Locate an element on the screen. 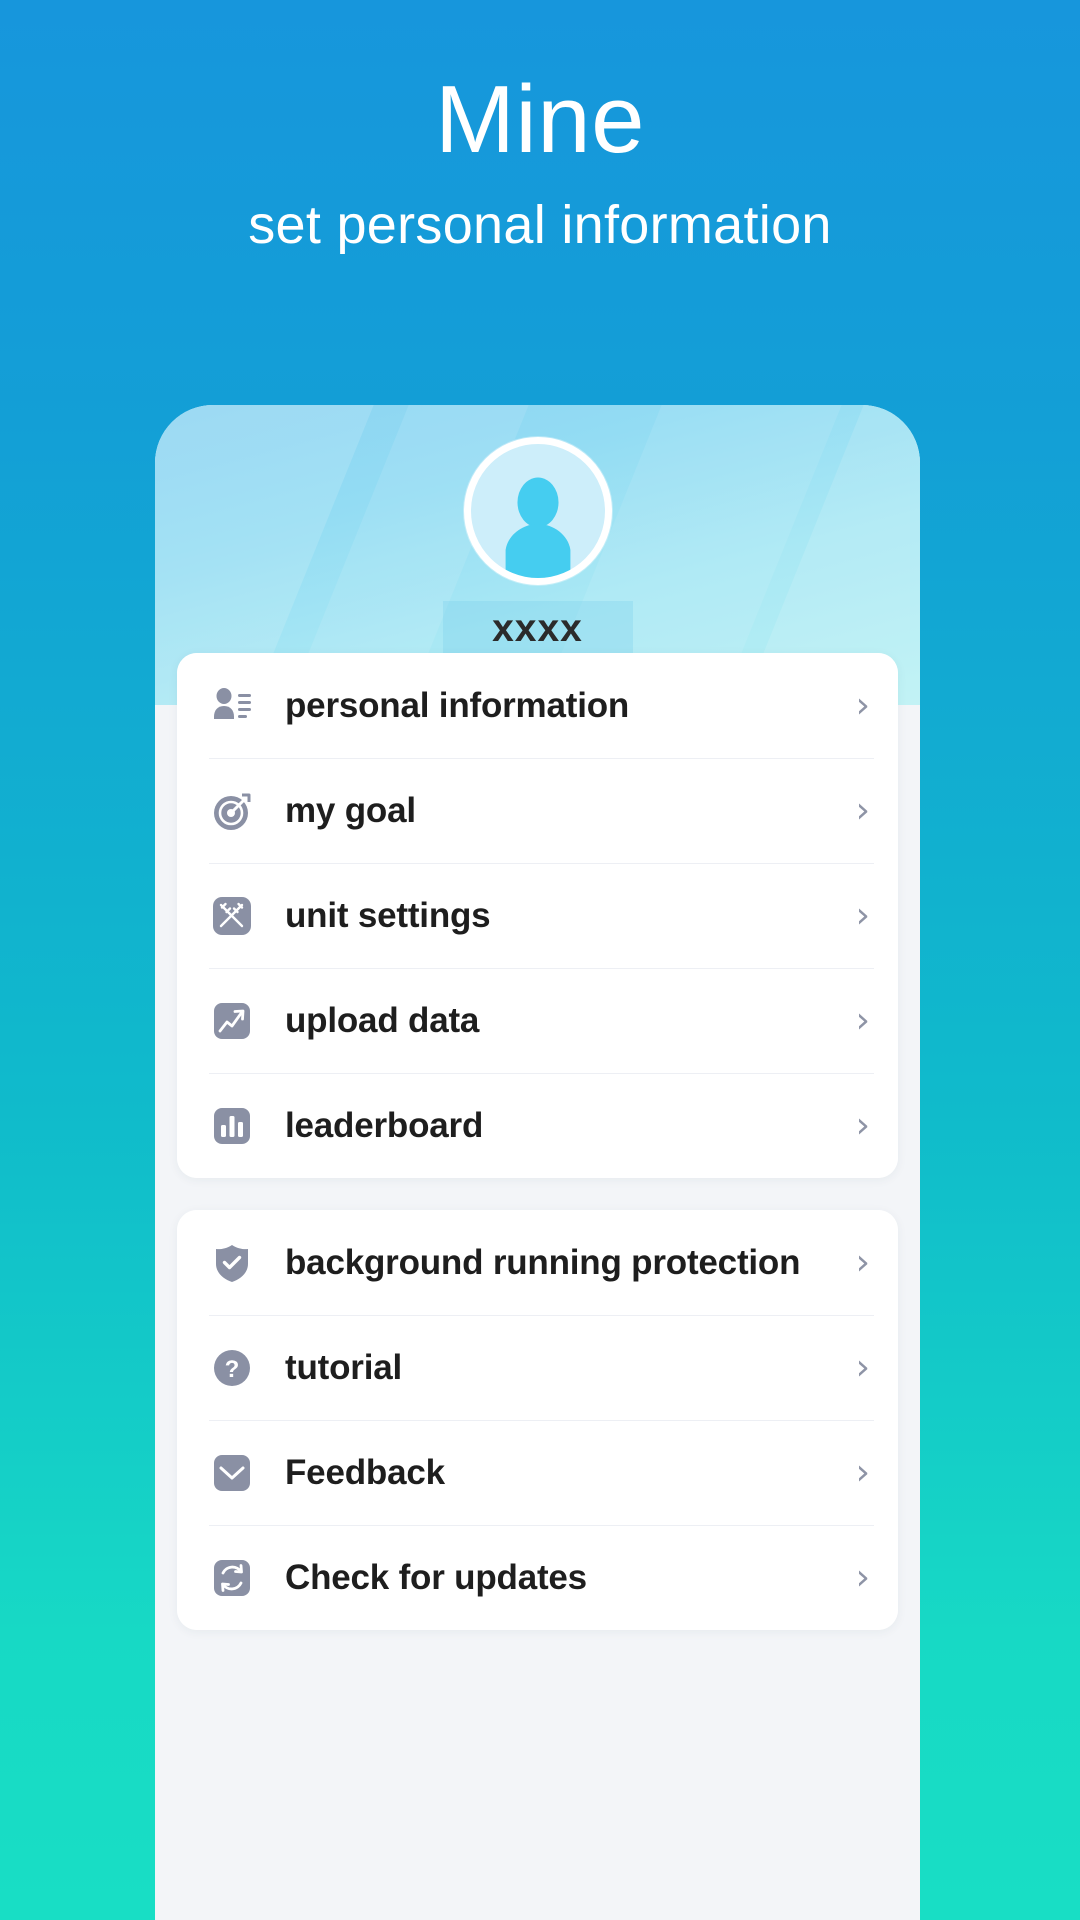 Image resolution: width=1080 pixels, height=1920 pixels. menu-item-label: Check for updates is located at coordinates (436, 1577).